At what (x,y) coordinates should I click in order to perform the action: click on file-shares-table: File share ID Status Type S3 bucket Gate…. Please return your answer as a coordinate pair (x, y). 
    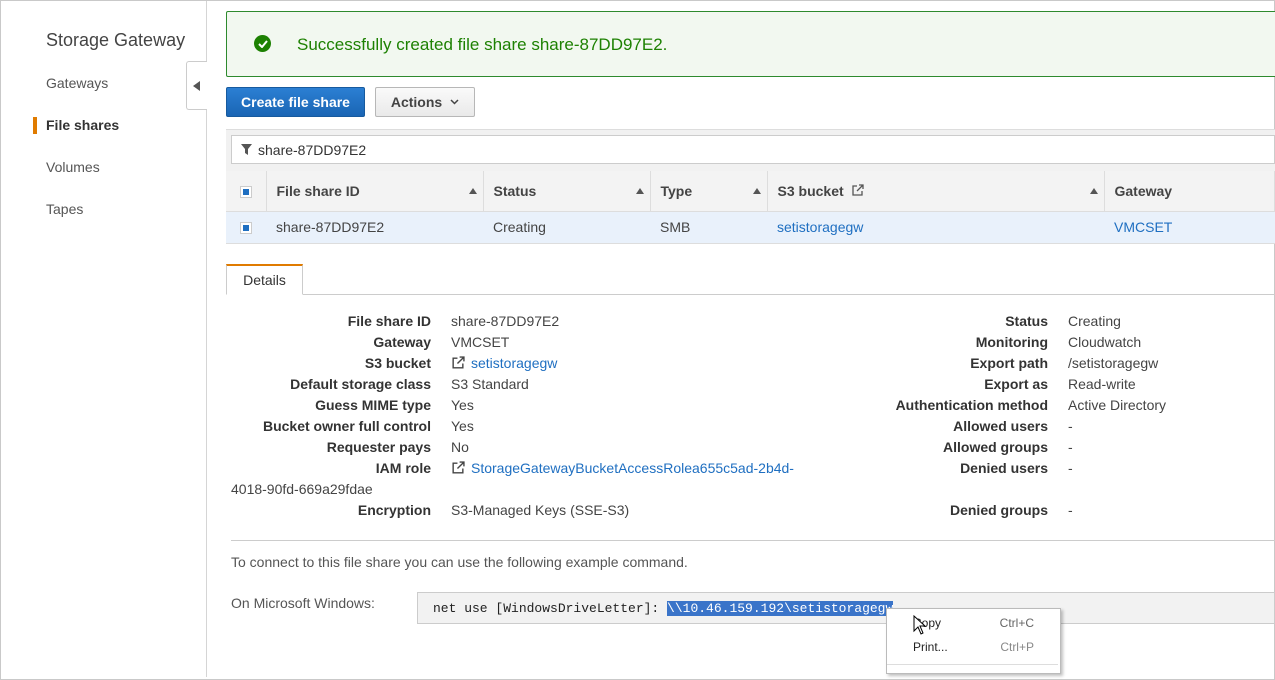
    Looking at the image, I should click on (750, 207).